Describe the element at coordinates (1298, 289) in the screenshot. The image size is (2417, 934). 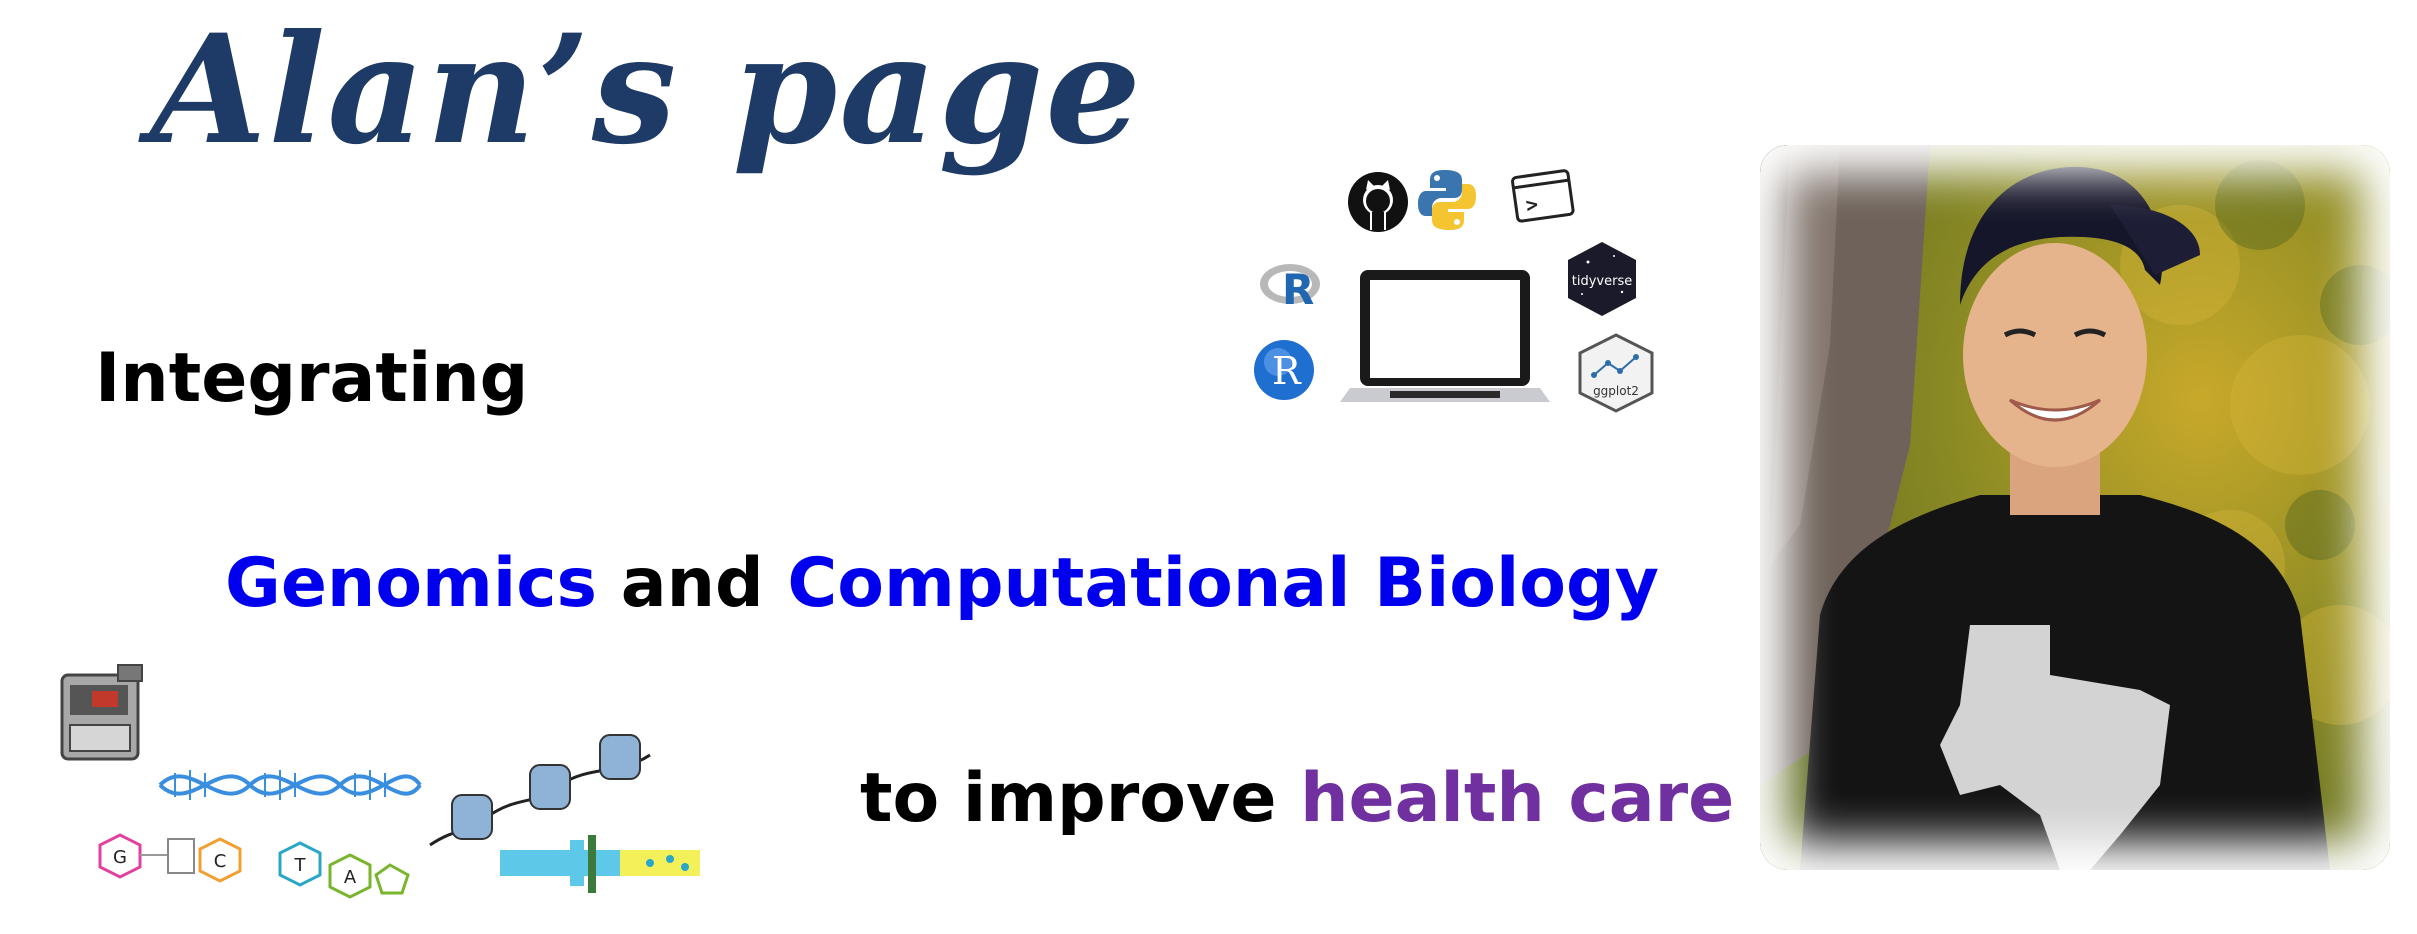
I see `rstudio-letter: R` at that location.